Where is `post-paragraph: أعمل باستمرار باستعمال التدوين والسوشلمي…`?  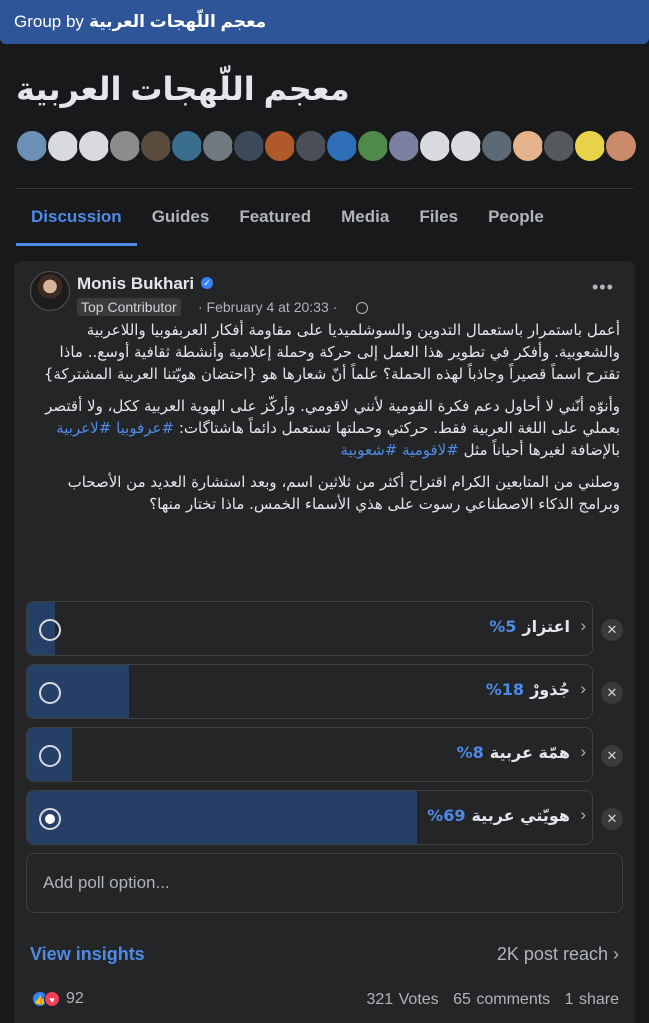
post-paragraph: أعمل باستمرار باستعمال التدوين والسوشلمي… is located at coordinates (331, 352).